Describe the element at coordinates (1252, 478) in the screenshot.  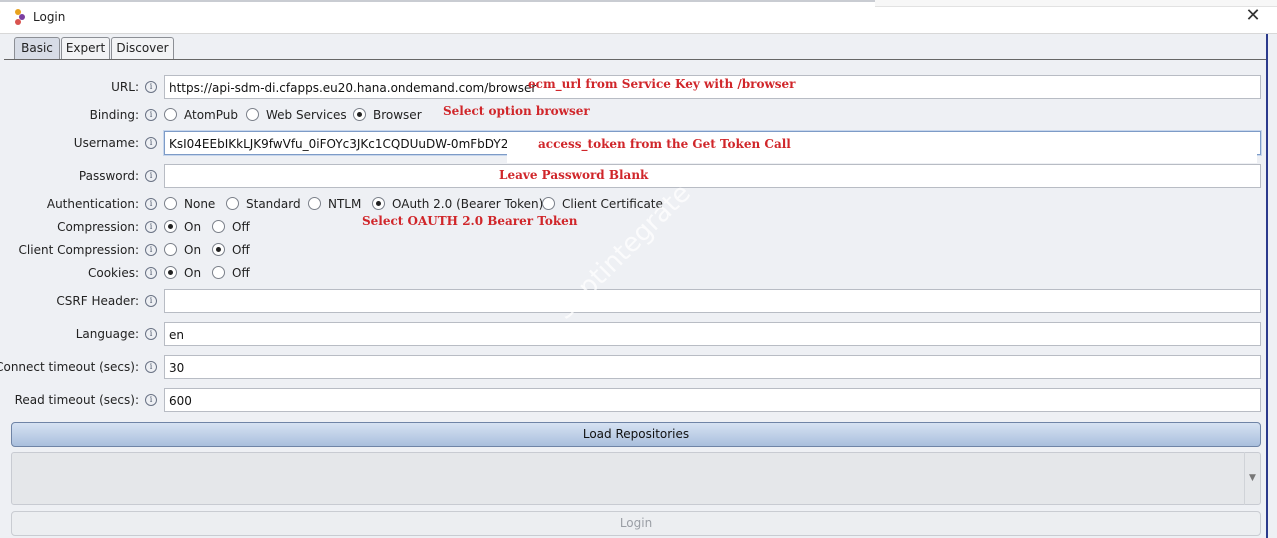
I see `dropdown-arrow-icon: ▼` at that location.